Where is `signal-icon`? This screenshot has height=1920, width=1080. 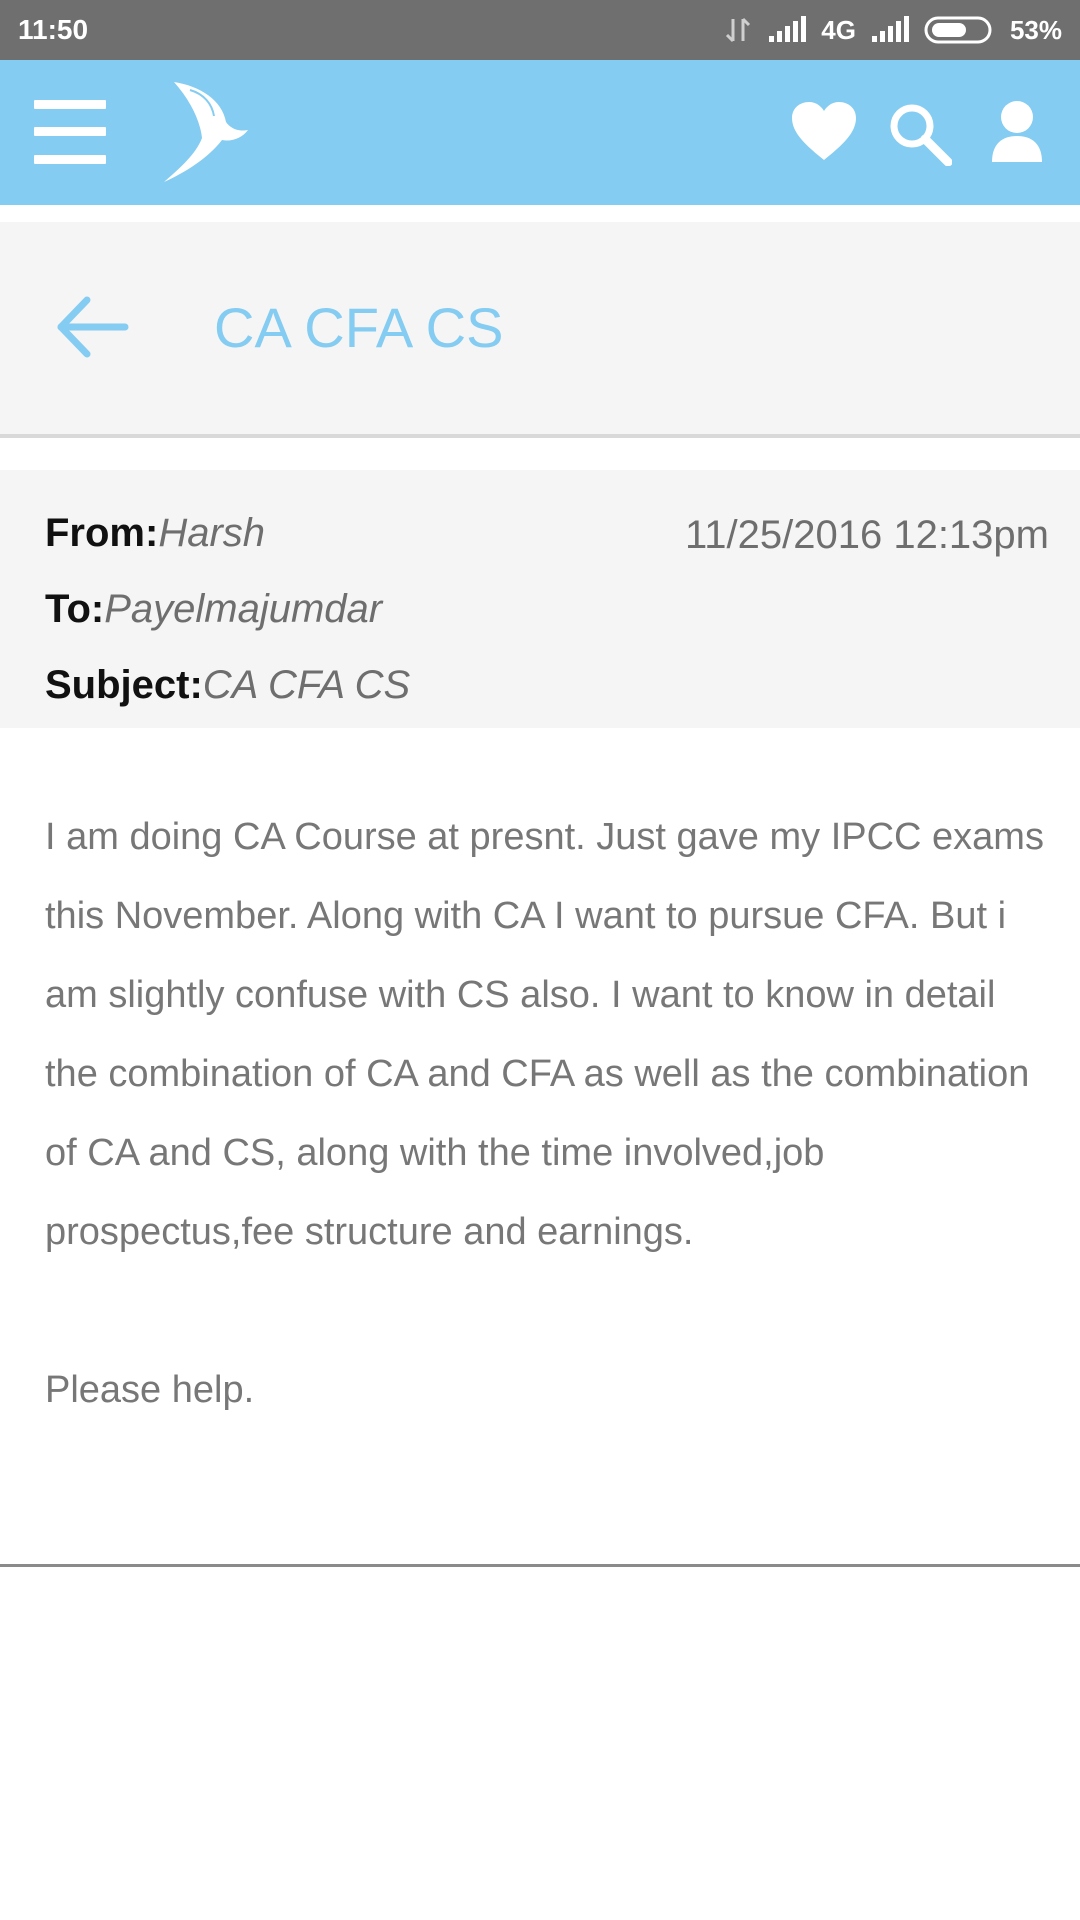
signal-icon is located at coordinates (788, 29).